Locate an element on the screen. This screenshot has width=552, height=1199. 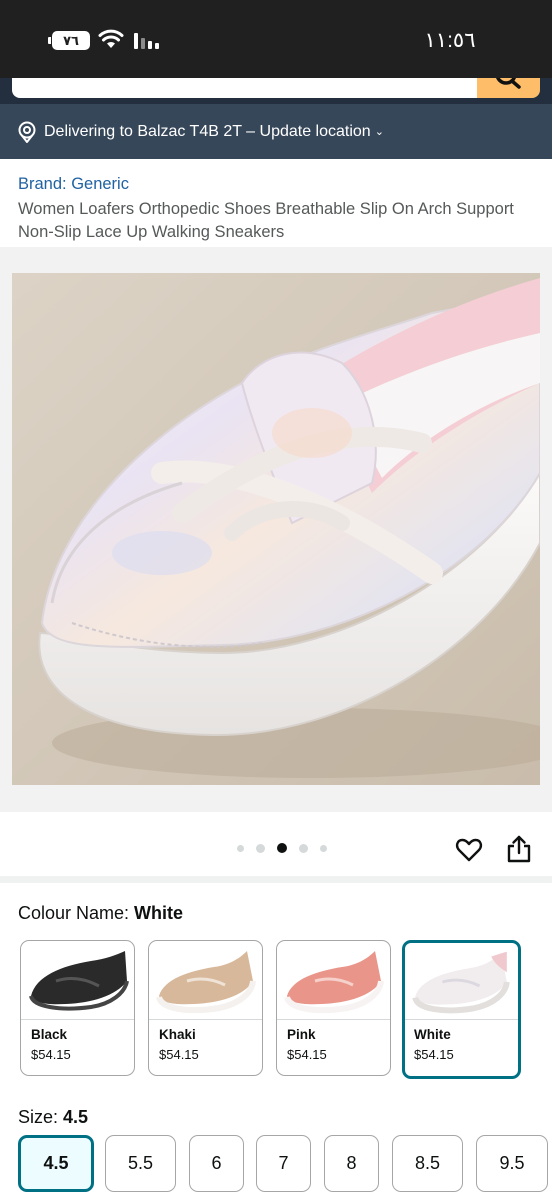
colour-option-khaki: Khaki $54.15 is located at coordinates (205, 1008).